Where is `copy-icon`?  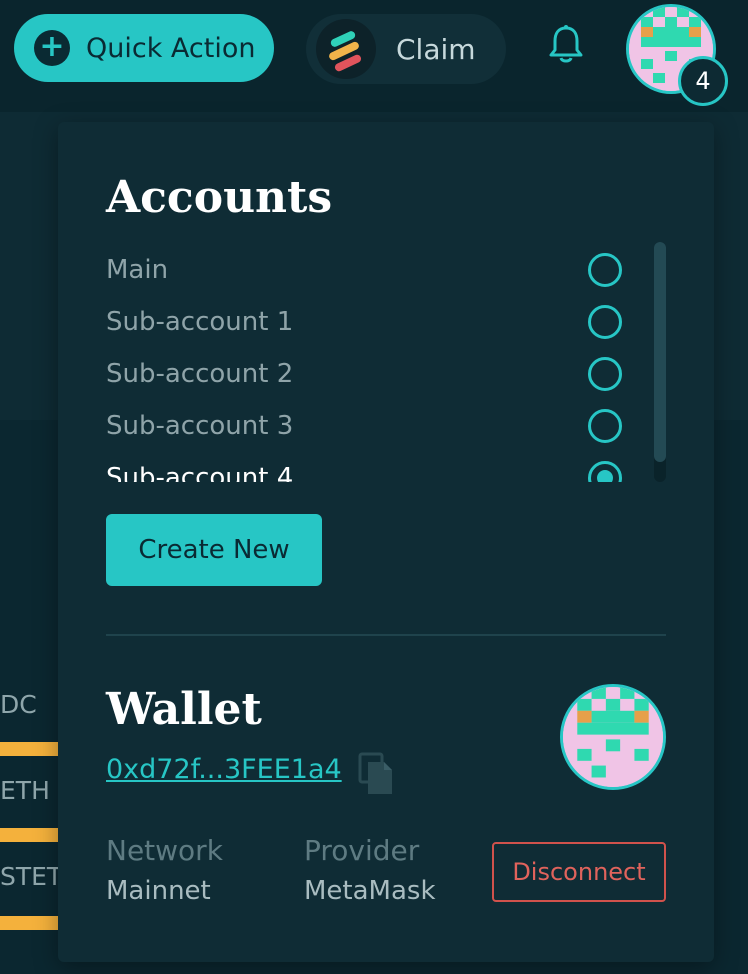 copy-icon is located at coordinates (376, 774).